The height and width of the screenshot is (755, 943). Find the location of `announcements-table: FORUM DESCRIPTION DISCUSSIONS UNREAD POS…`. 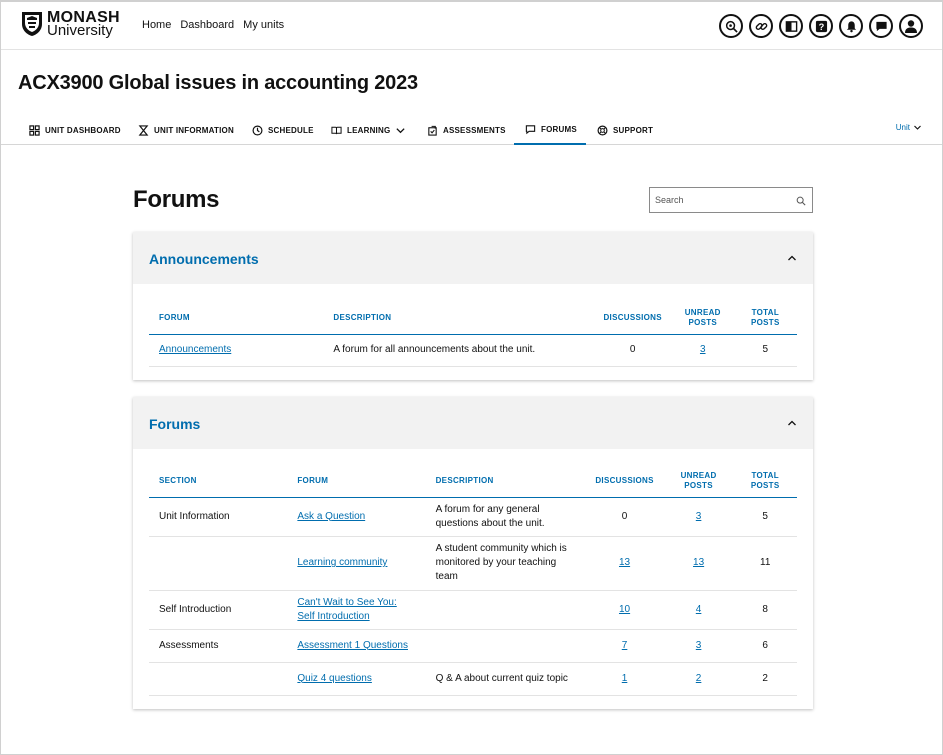

announcements-table: FORUM DESCRIPTION DISCUSSIONS UNREAD POS… is located at coordinates (473, 334).